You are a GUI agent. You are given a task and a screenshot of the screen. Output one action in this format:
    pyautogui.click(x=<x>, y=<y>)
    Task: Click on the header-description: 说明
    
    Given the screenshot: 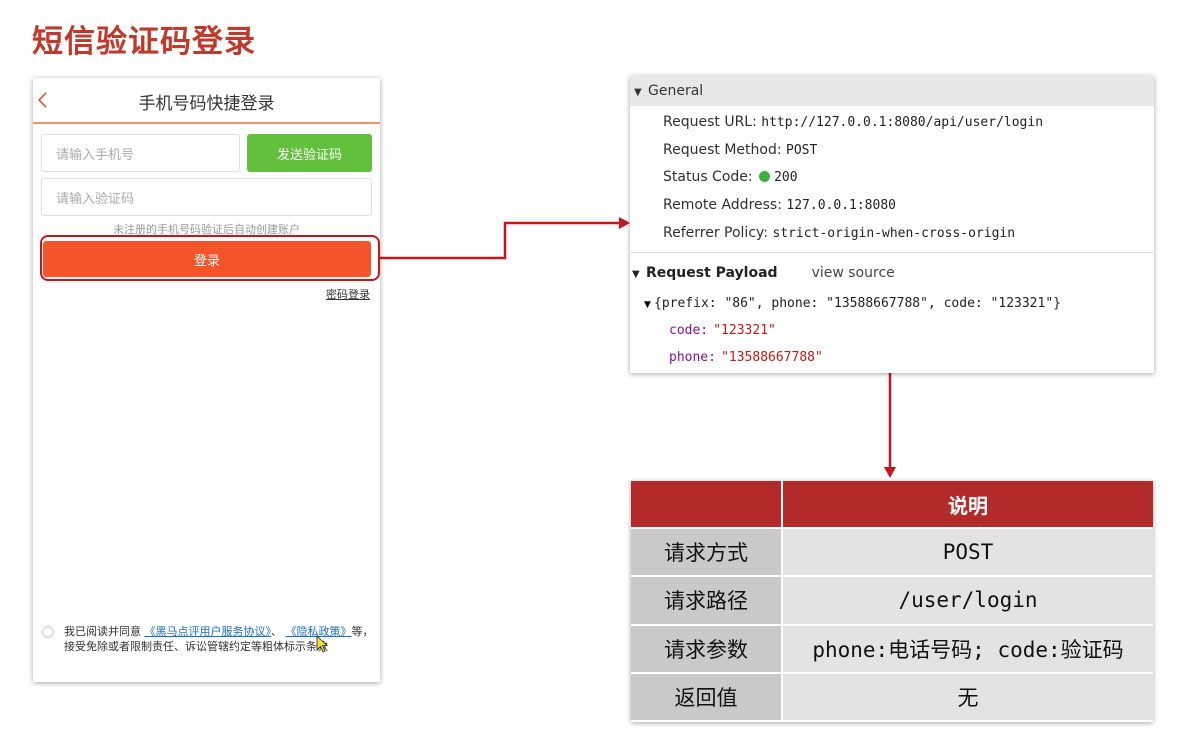 What is the action you would take?
    pyautogui.click(x=968, y=505)
    